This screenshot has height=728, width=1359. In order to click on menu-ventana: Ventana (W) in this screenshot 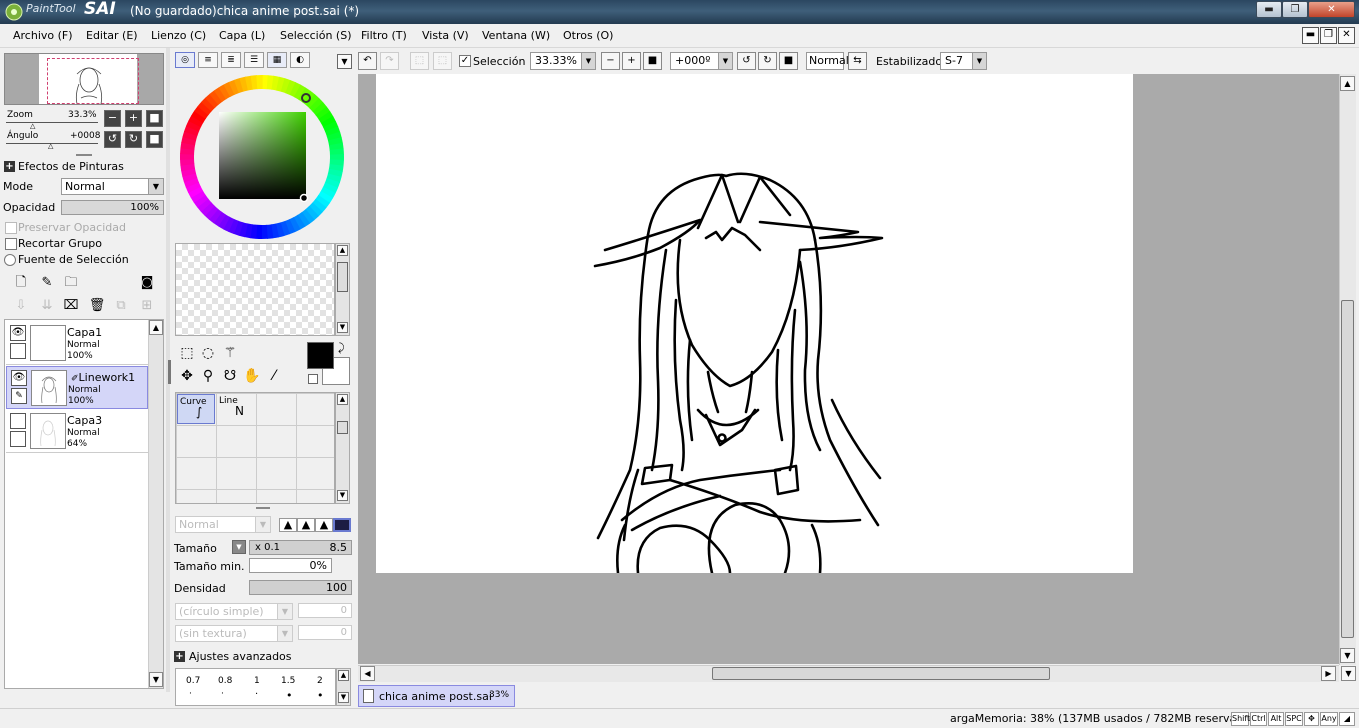, I will do `click(516, 35)`.